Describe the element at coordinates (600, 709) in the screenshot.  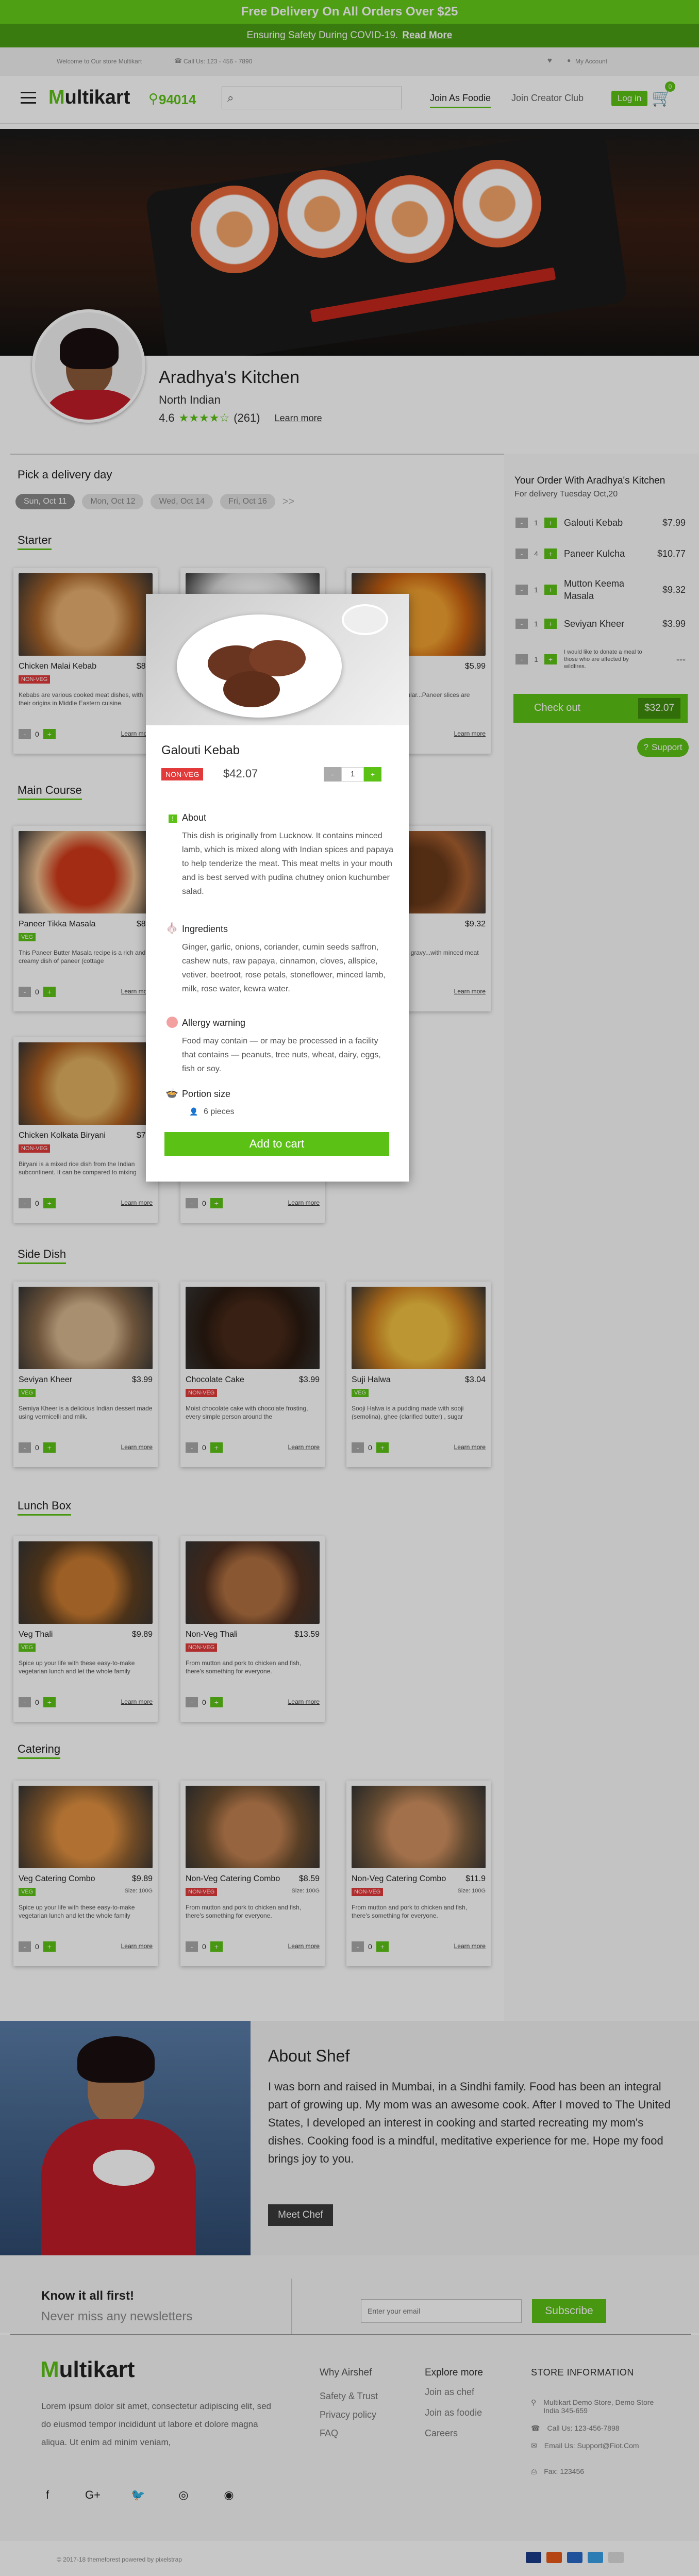
I see `checkout-bar: Check out $32.07` at that location.